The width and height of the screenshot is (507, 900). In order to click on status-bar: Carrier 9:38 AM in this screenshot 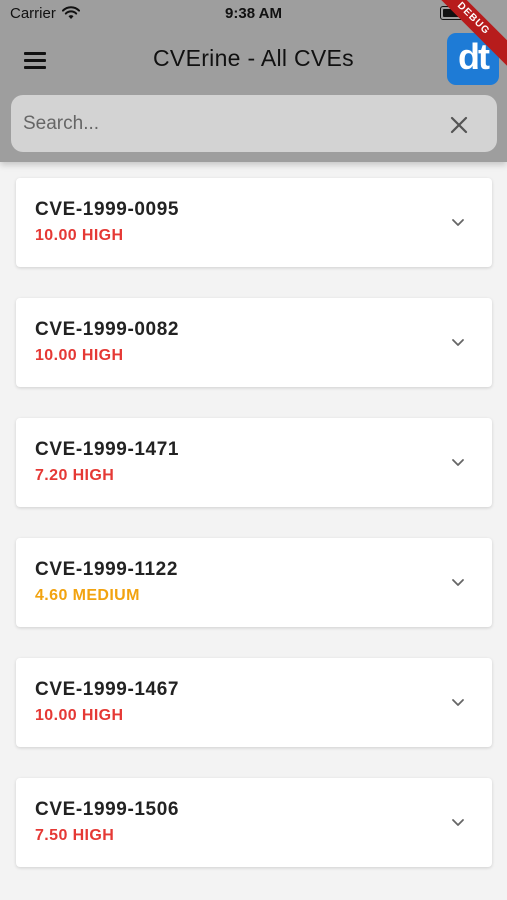, I will do `click(253, 14)`.